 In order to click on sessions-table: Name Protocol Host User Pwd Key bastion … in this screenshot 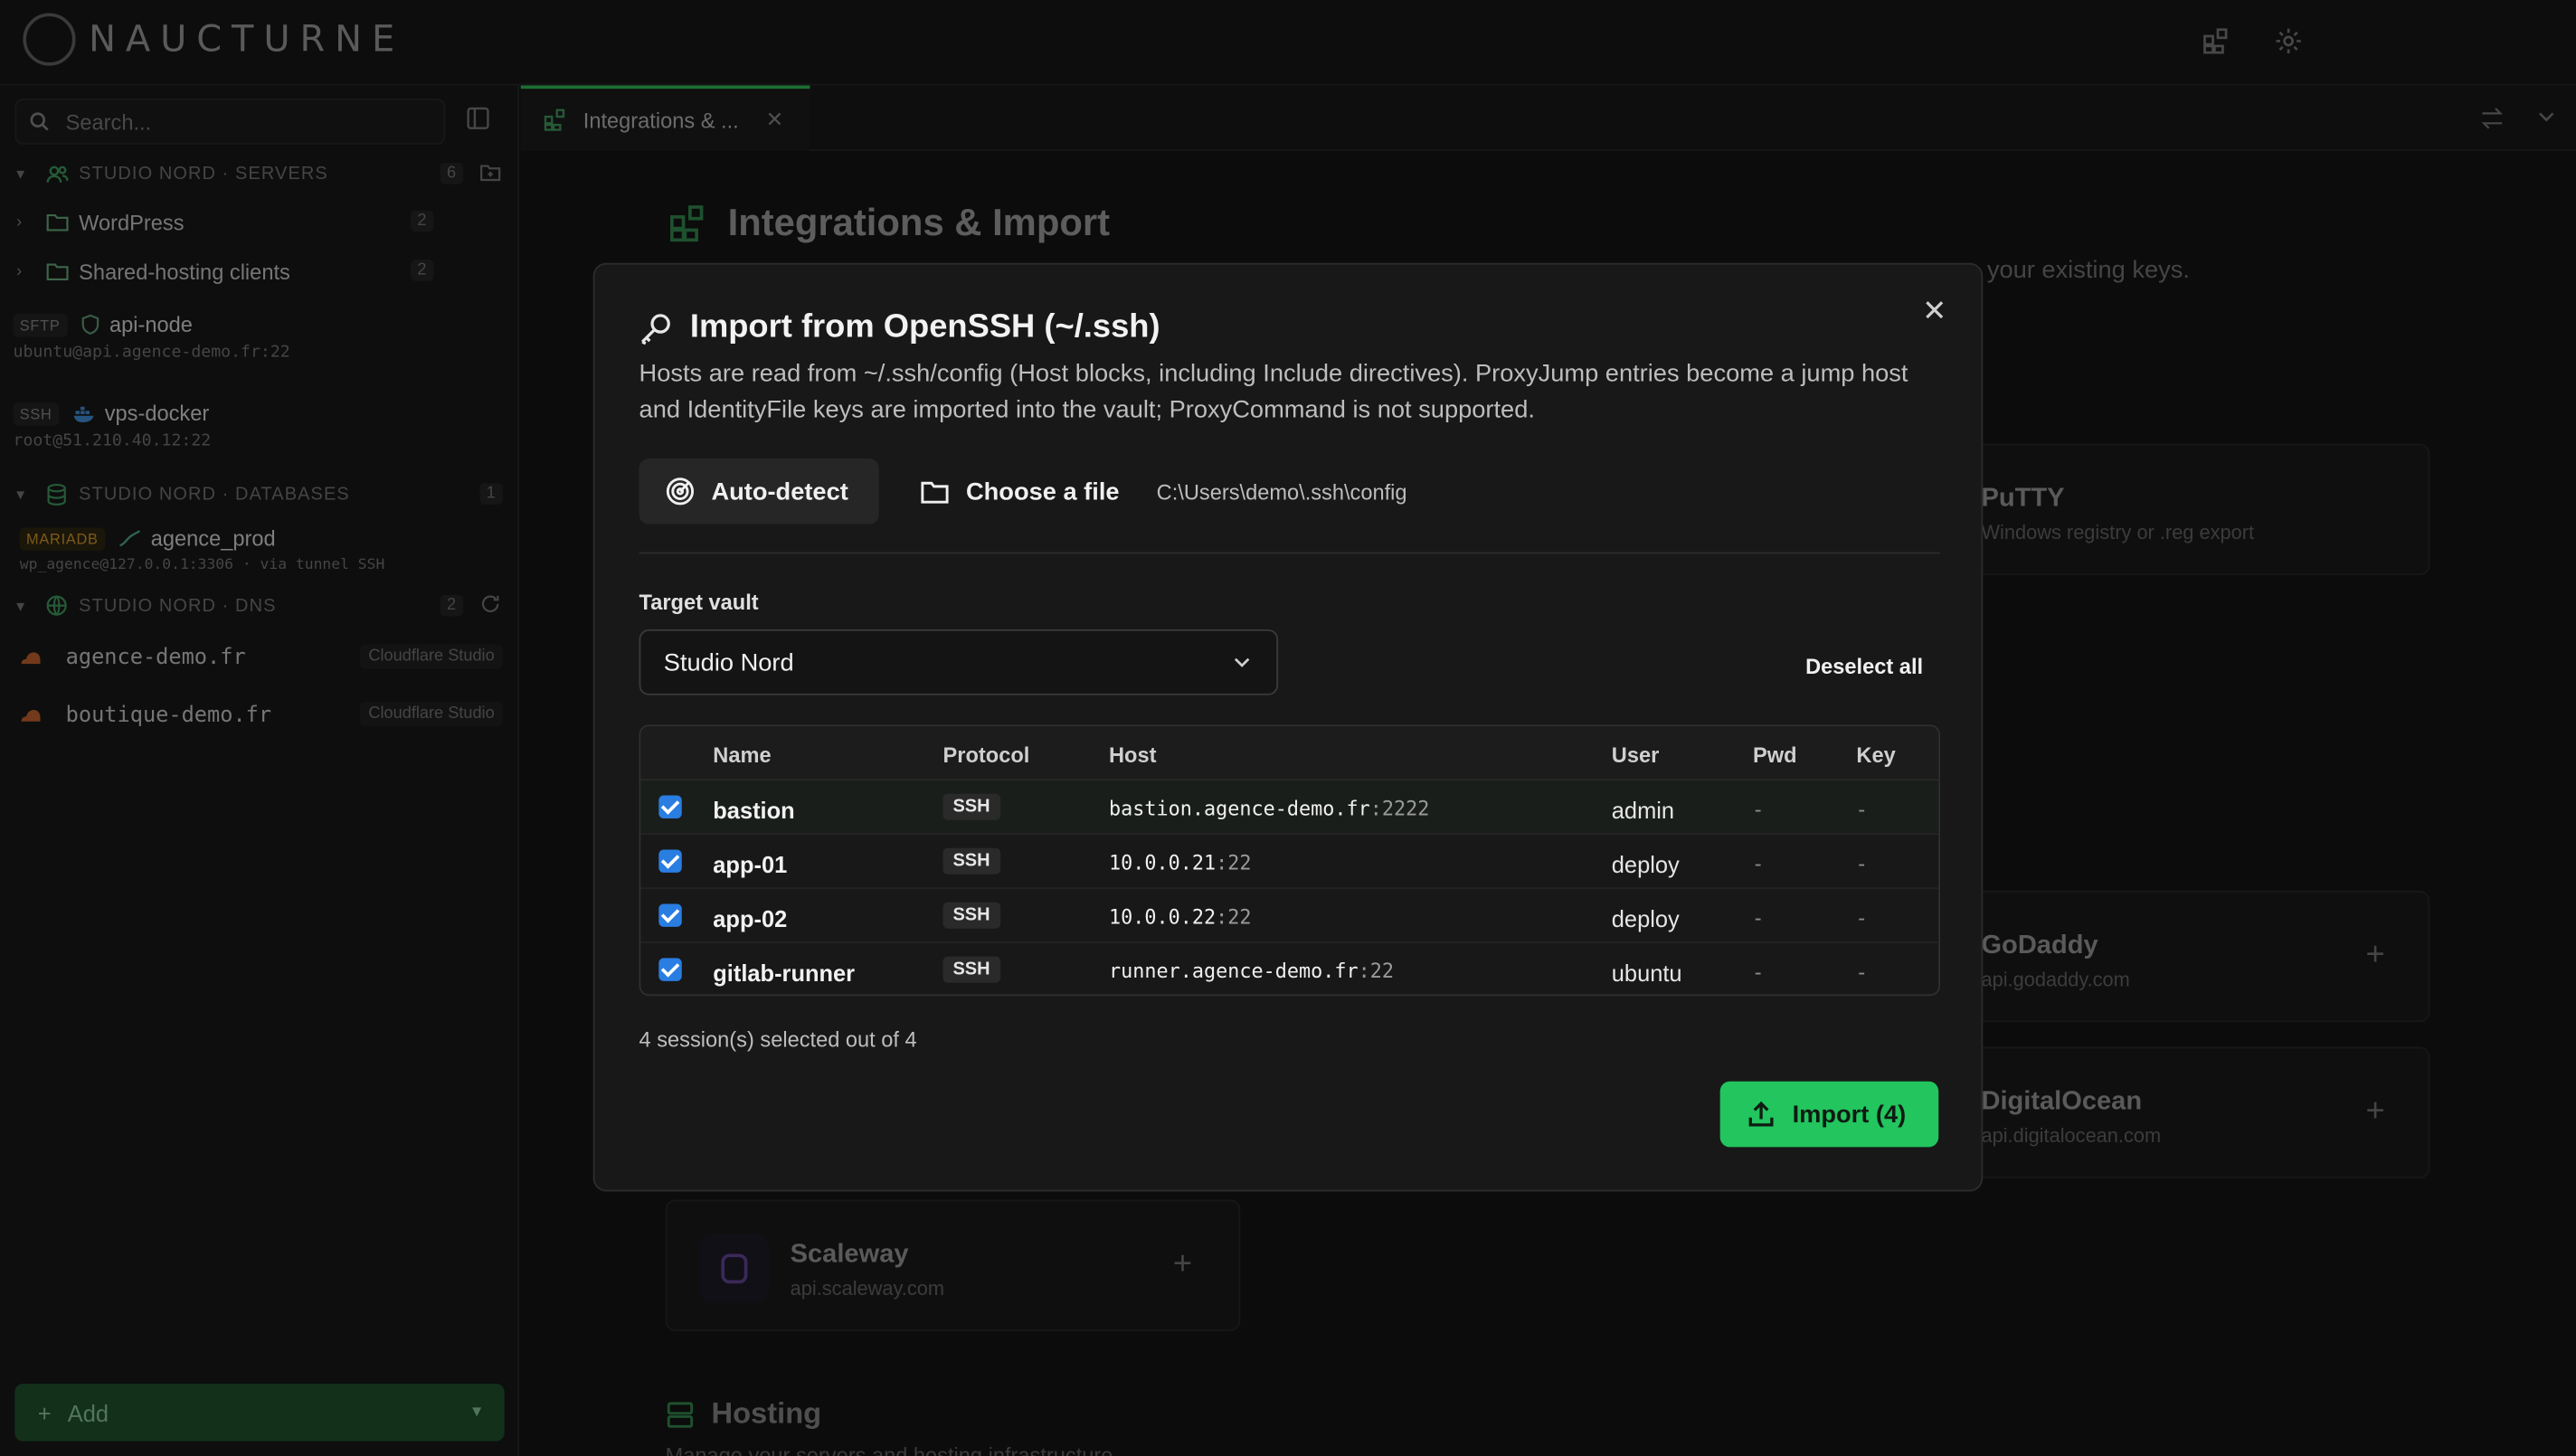, I will do `click(1290, 860)`.